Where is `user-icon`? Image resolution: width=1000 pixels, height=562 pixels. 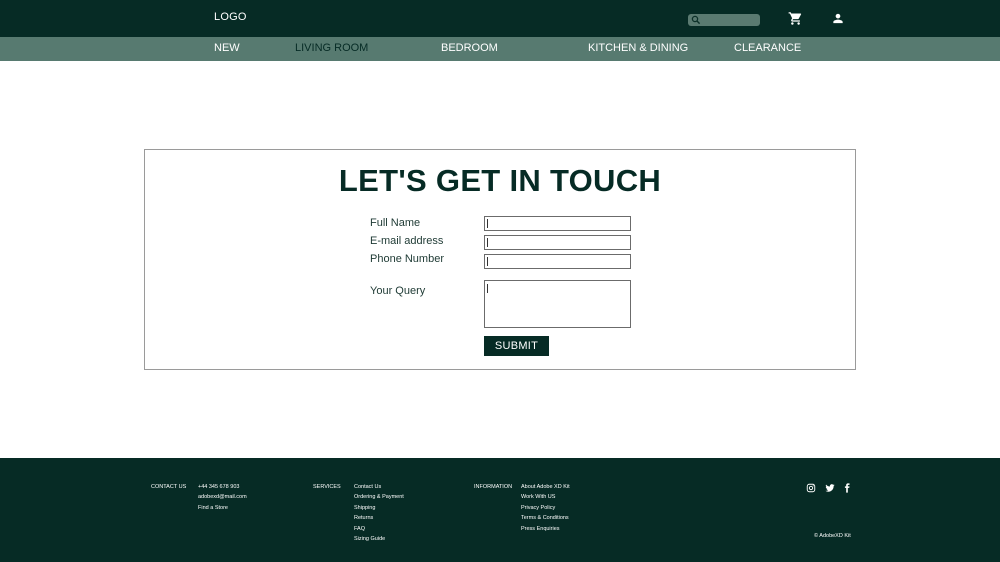
user-icon is located at coordinates (838, 18).